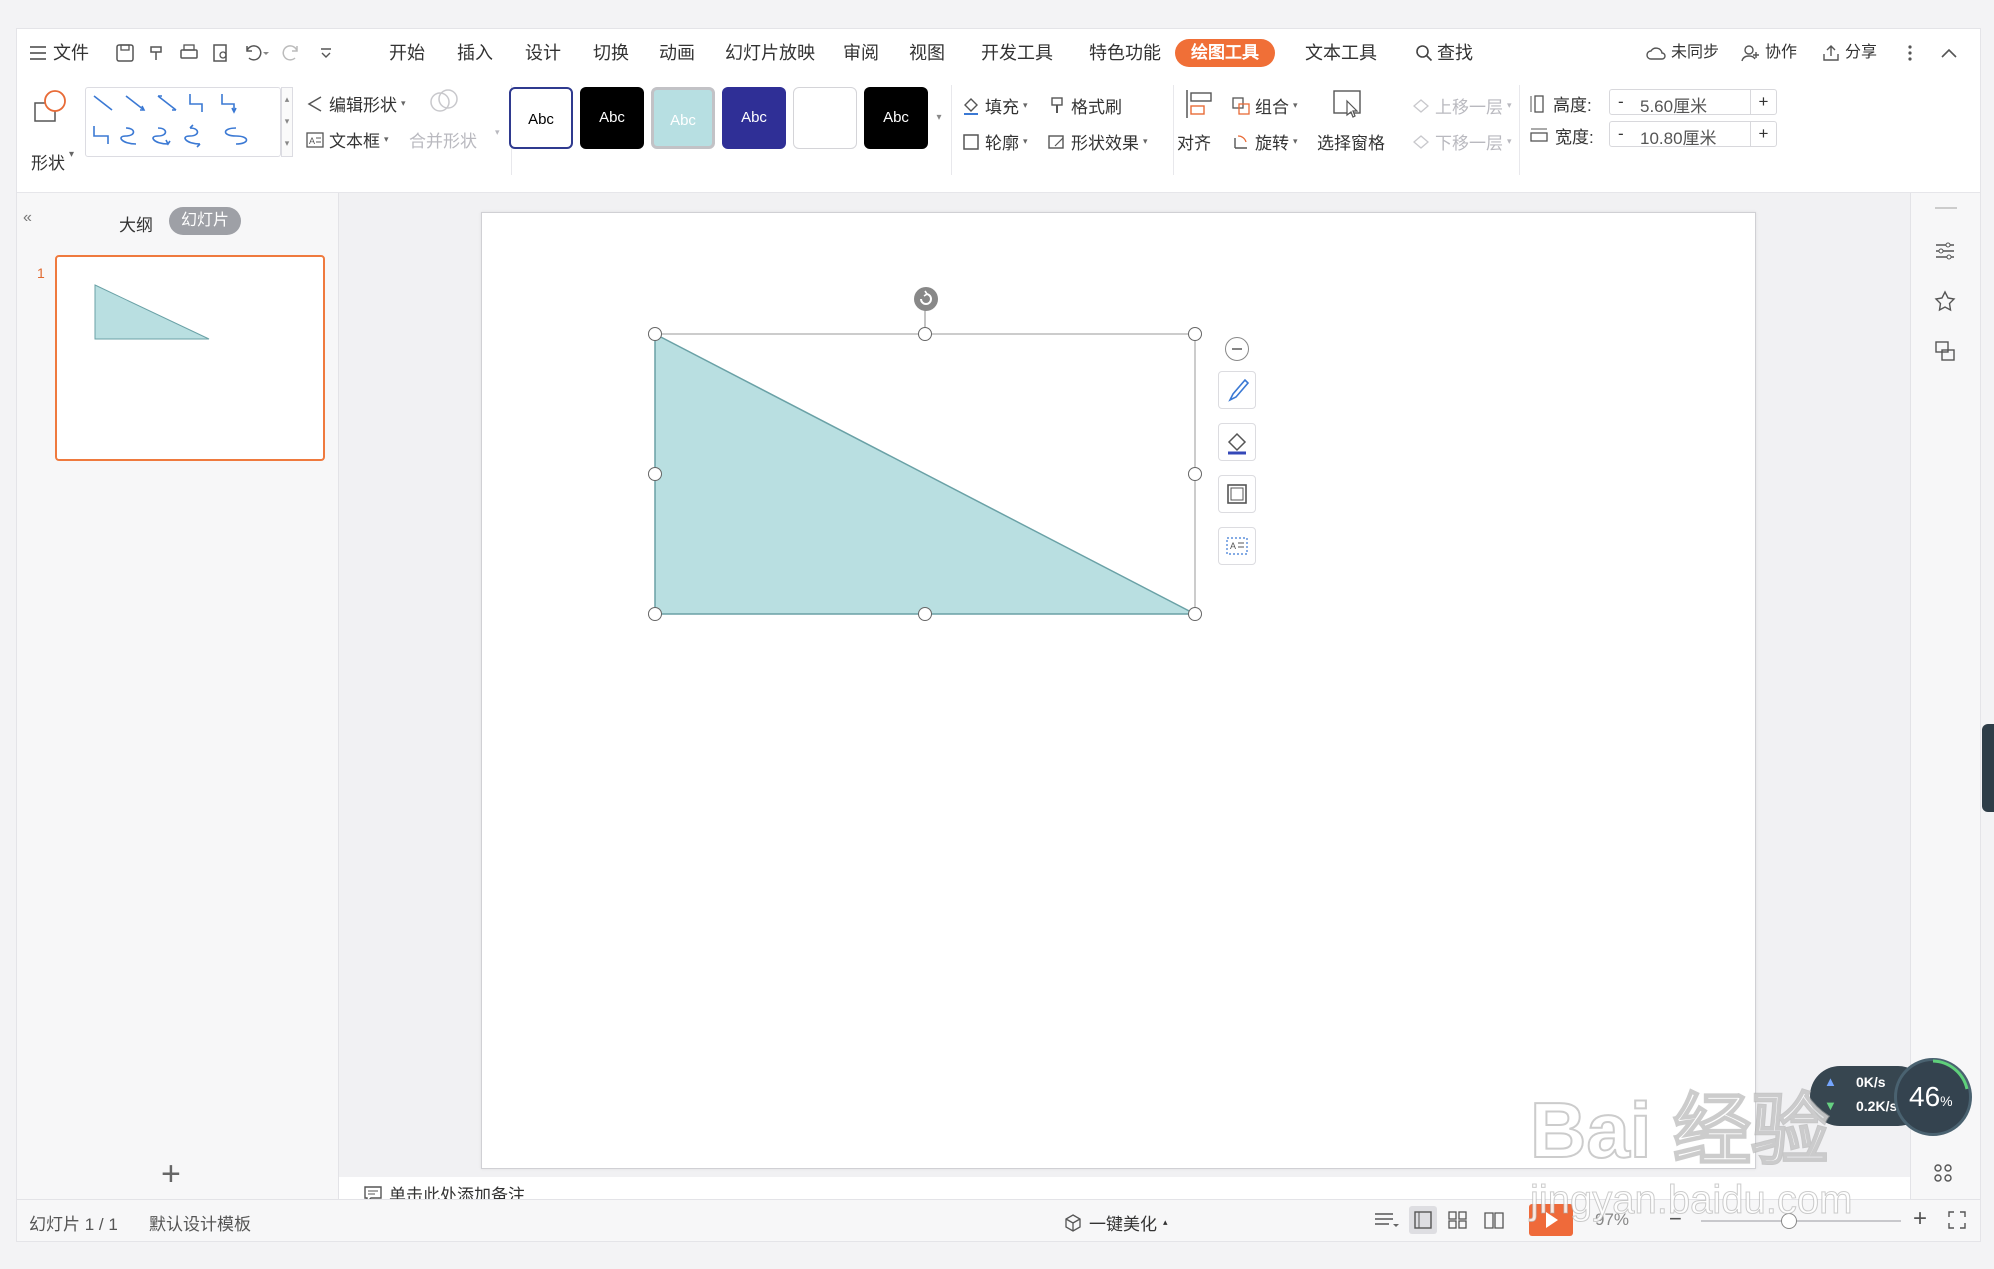 The width and height of the screenshot is (1994, 1269). What do you see at coordinates (1849, 53) in the screenshot?
I see `share-button: 分享` at bounding box center [1849, 53].